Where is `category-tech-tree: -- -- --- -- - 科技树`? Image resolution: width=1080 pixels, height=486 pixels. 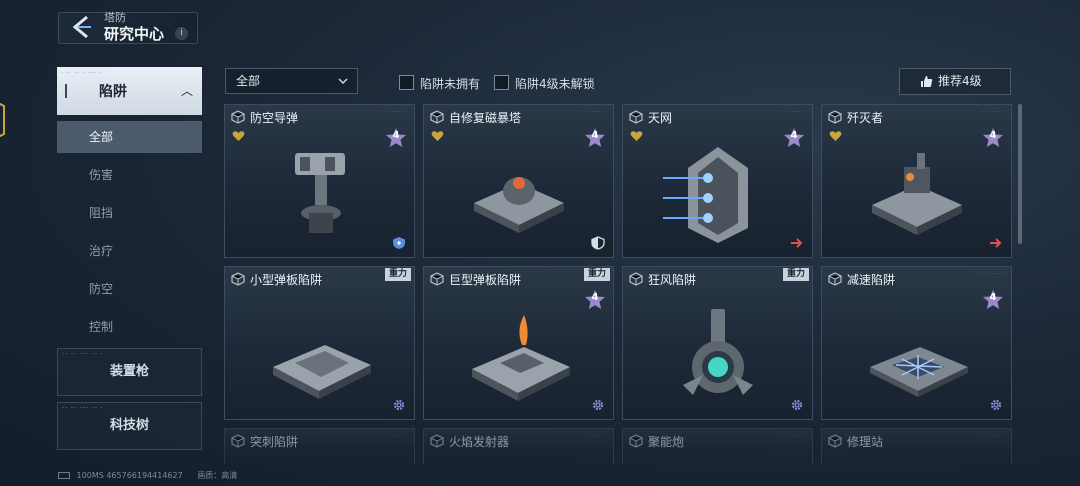
category-tech-tree: -- -- --- -- - 科技树 is located at coordinates (129, 426).